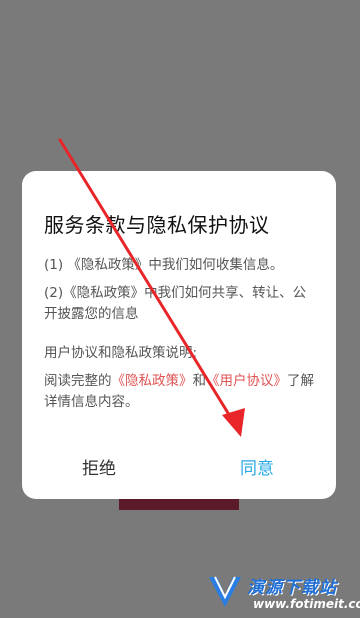 Image resolution: width=360 pixels, height=618 pixels. Describe the element at coordinates (78, 381) in the screenshot. I see `read-prefix: 阅读完整的` at that location.